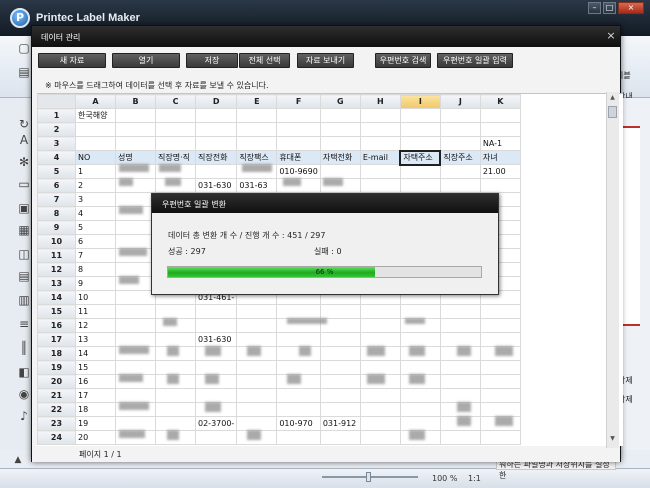 This screenshot has height=488, width=650. I want to click on cell: 5, so click(95, 227).